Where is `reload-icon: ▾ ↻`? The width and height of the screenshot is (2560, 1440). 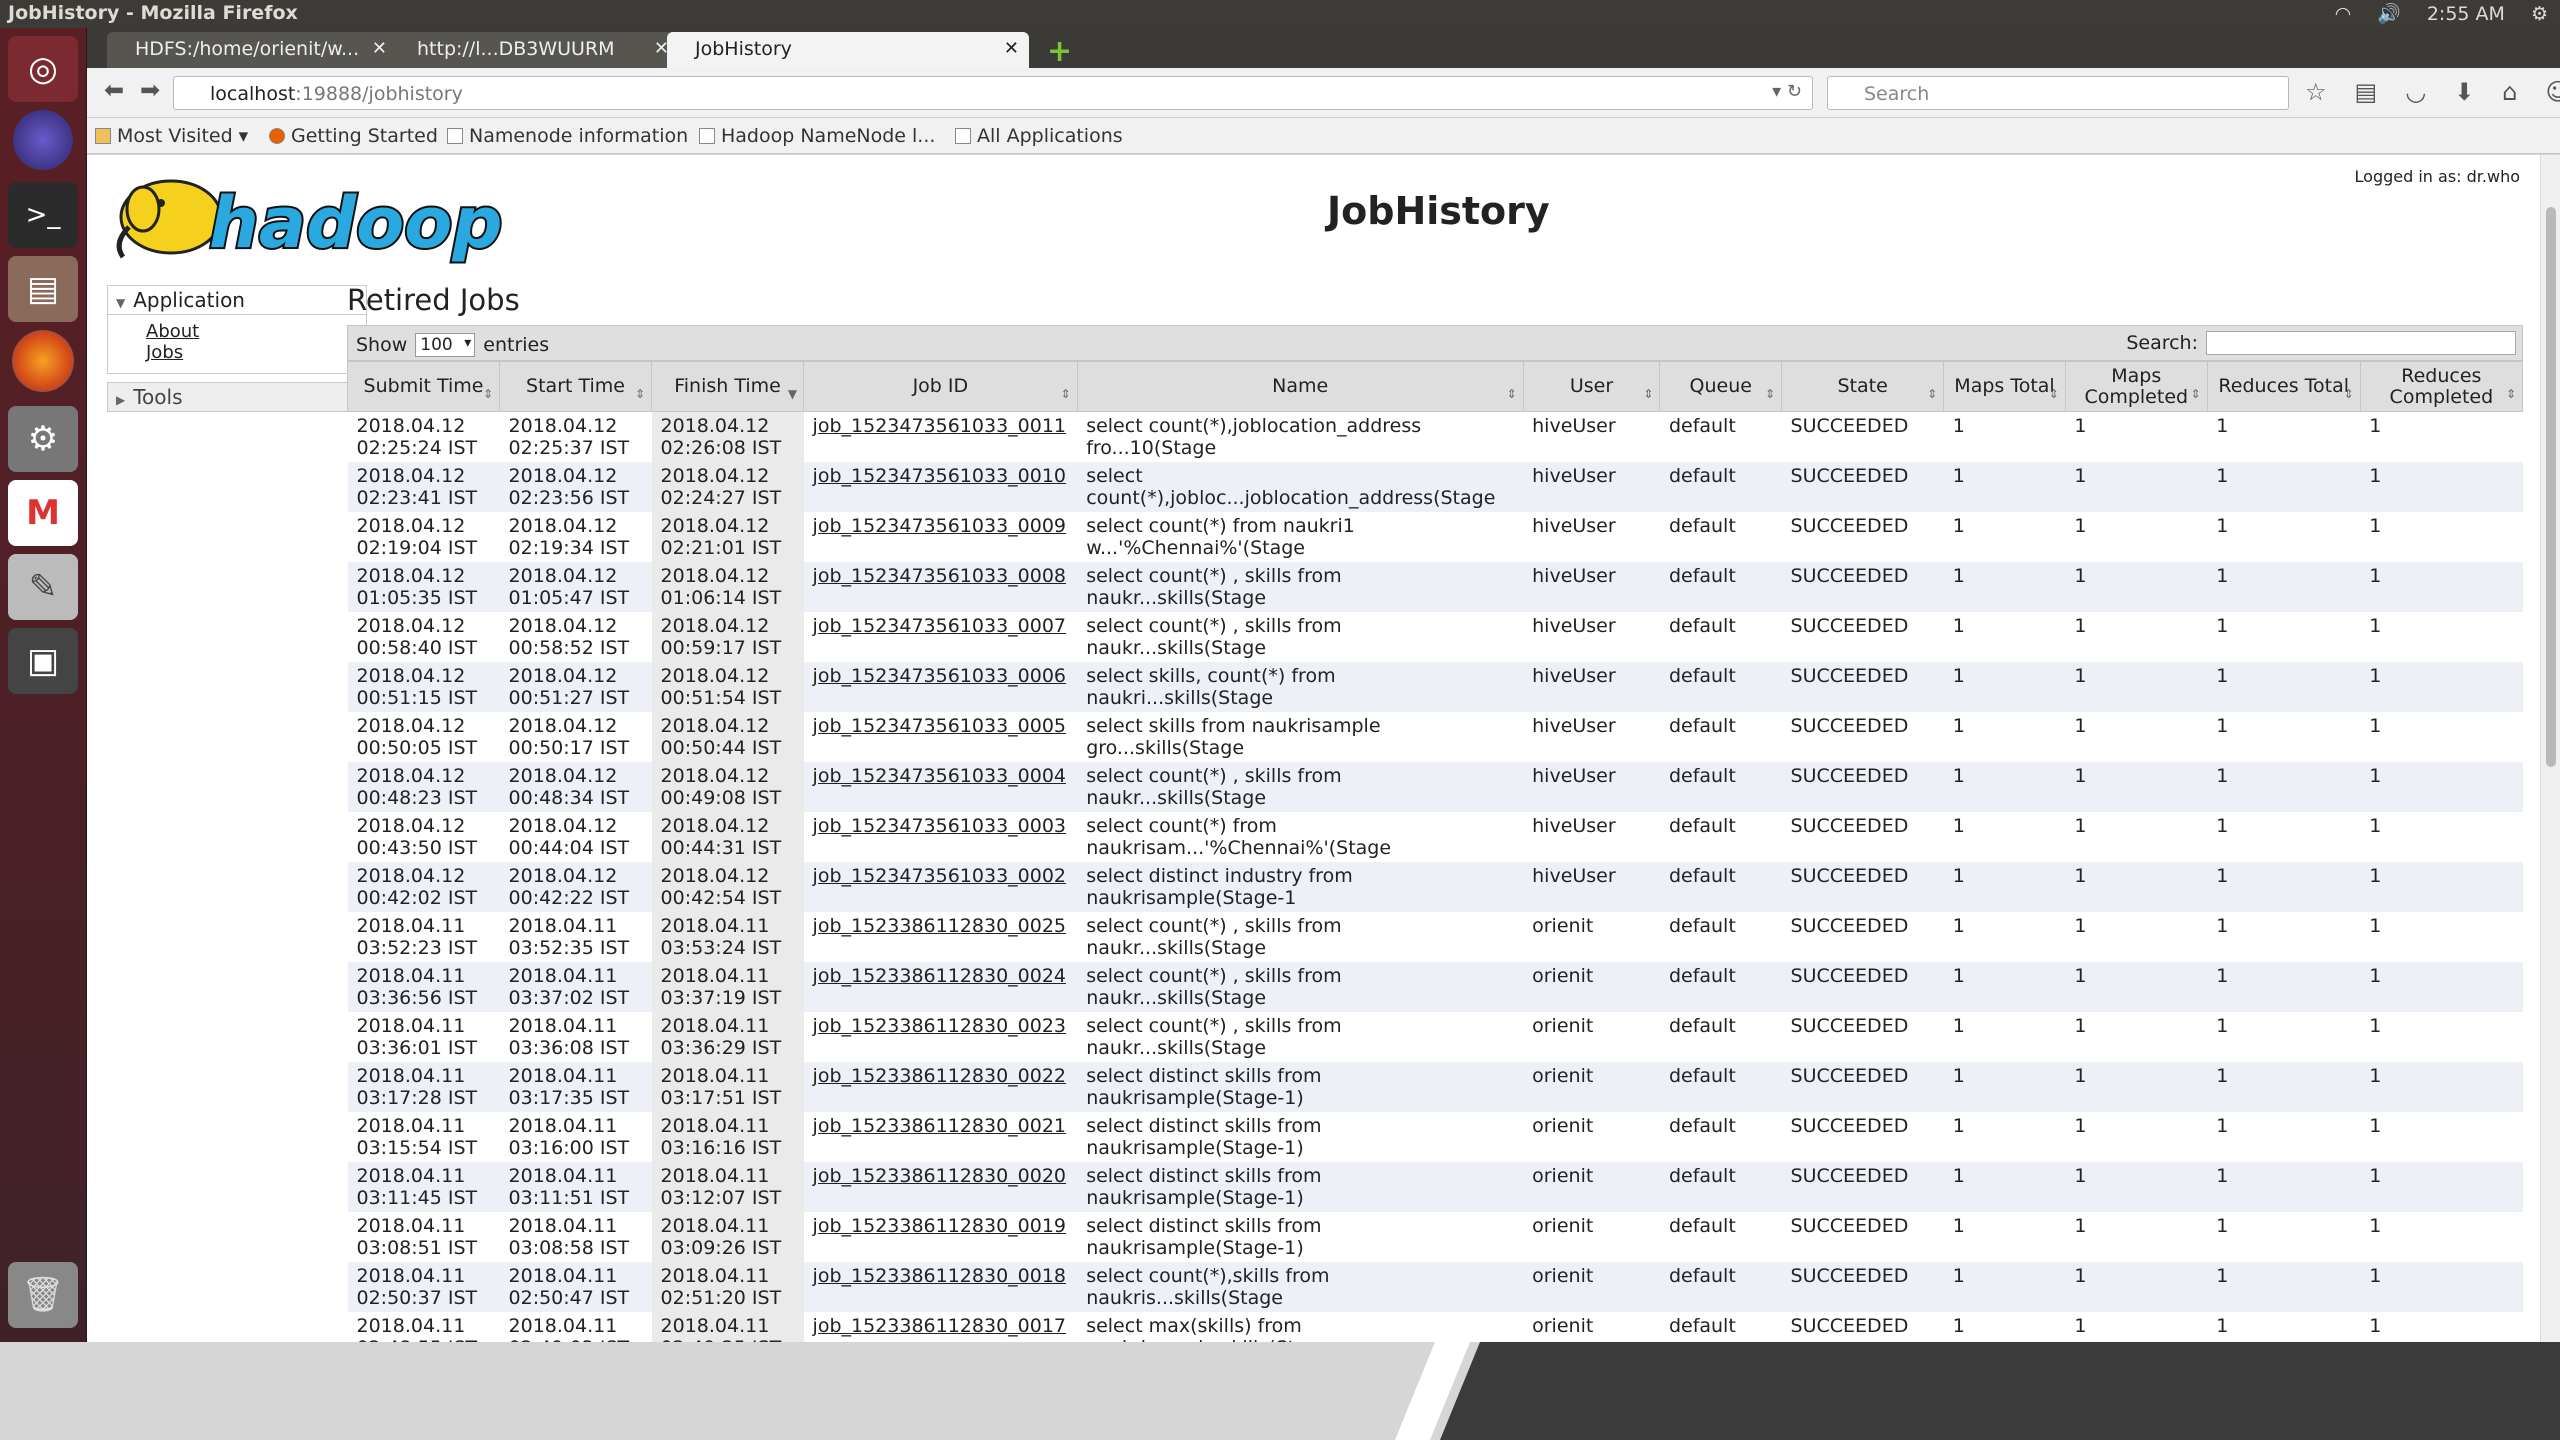 reload-icon: ▾ ↻ is located at coordinates (1787, 91).